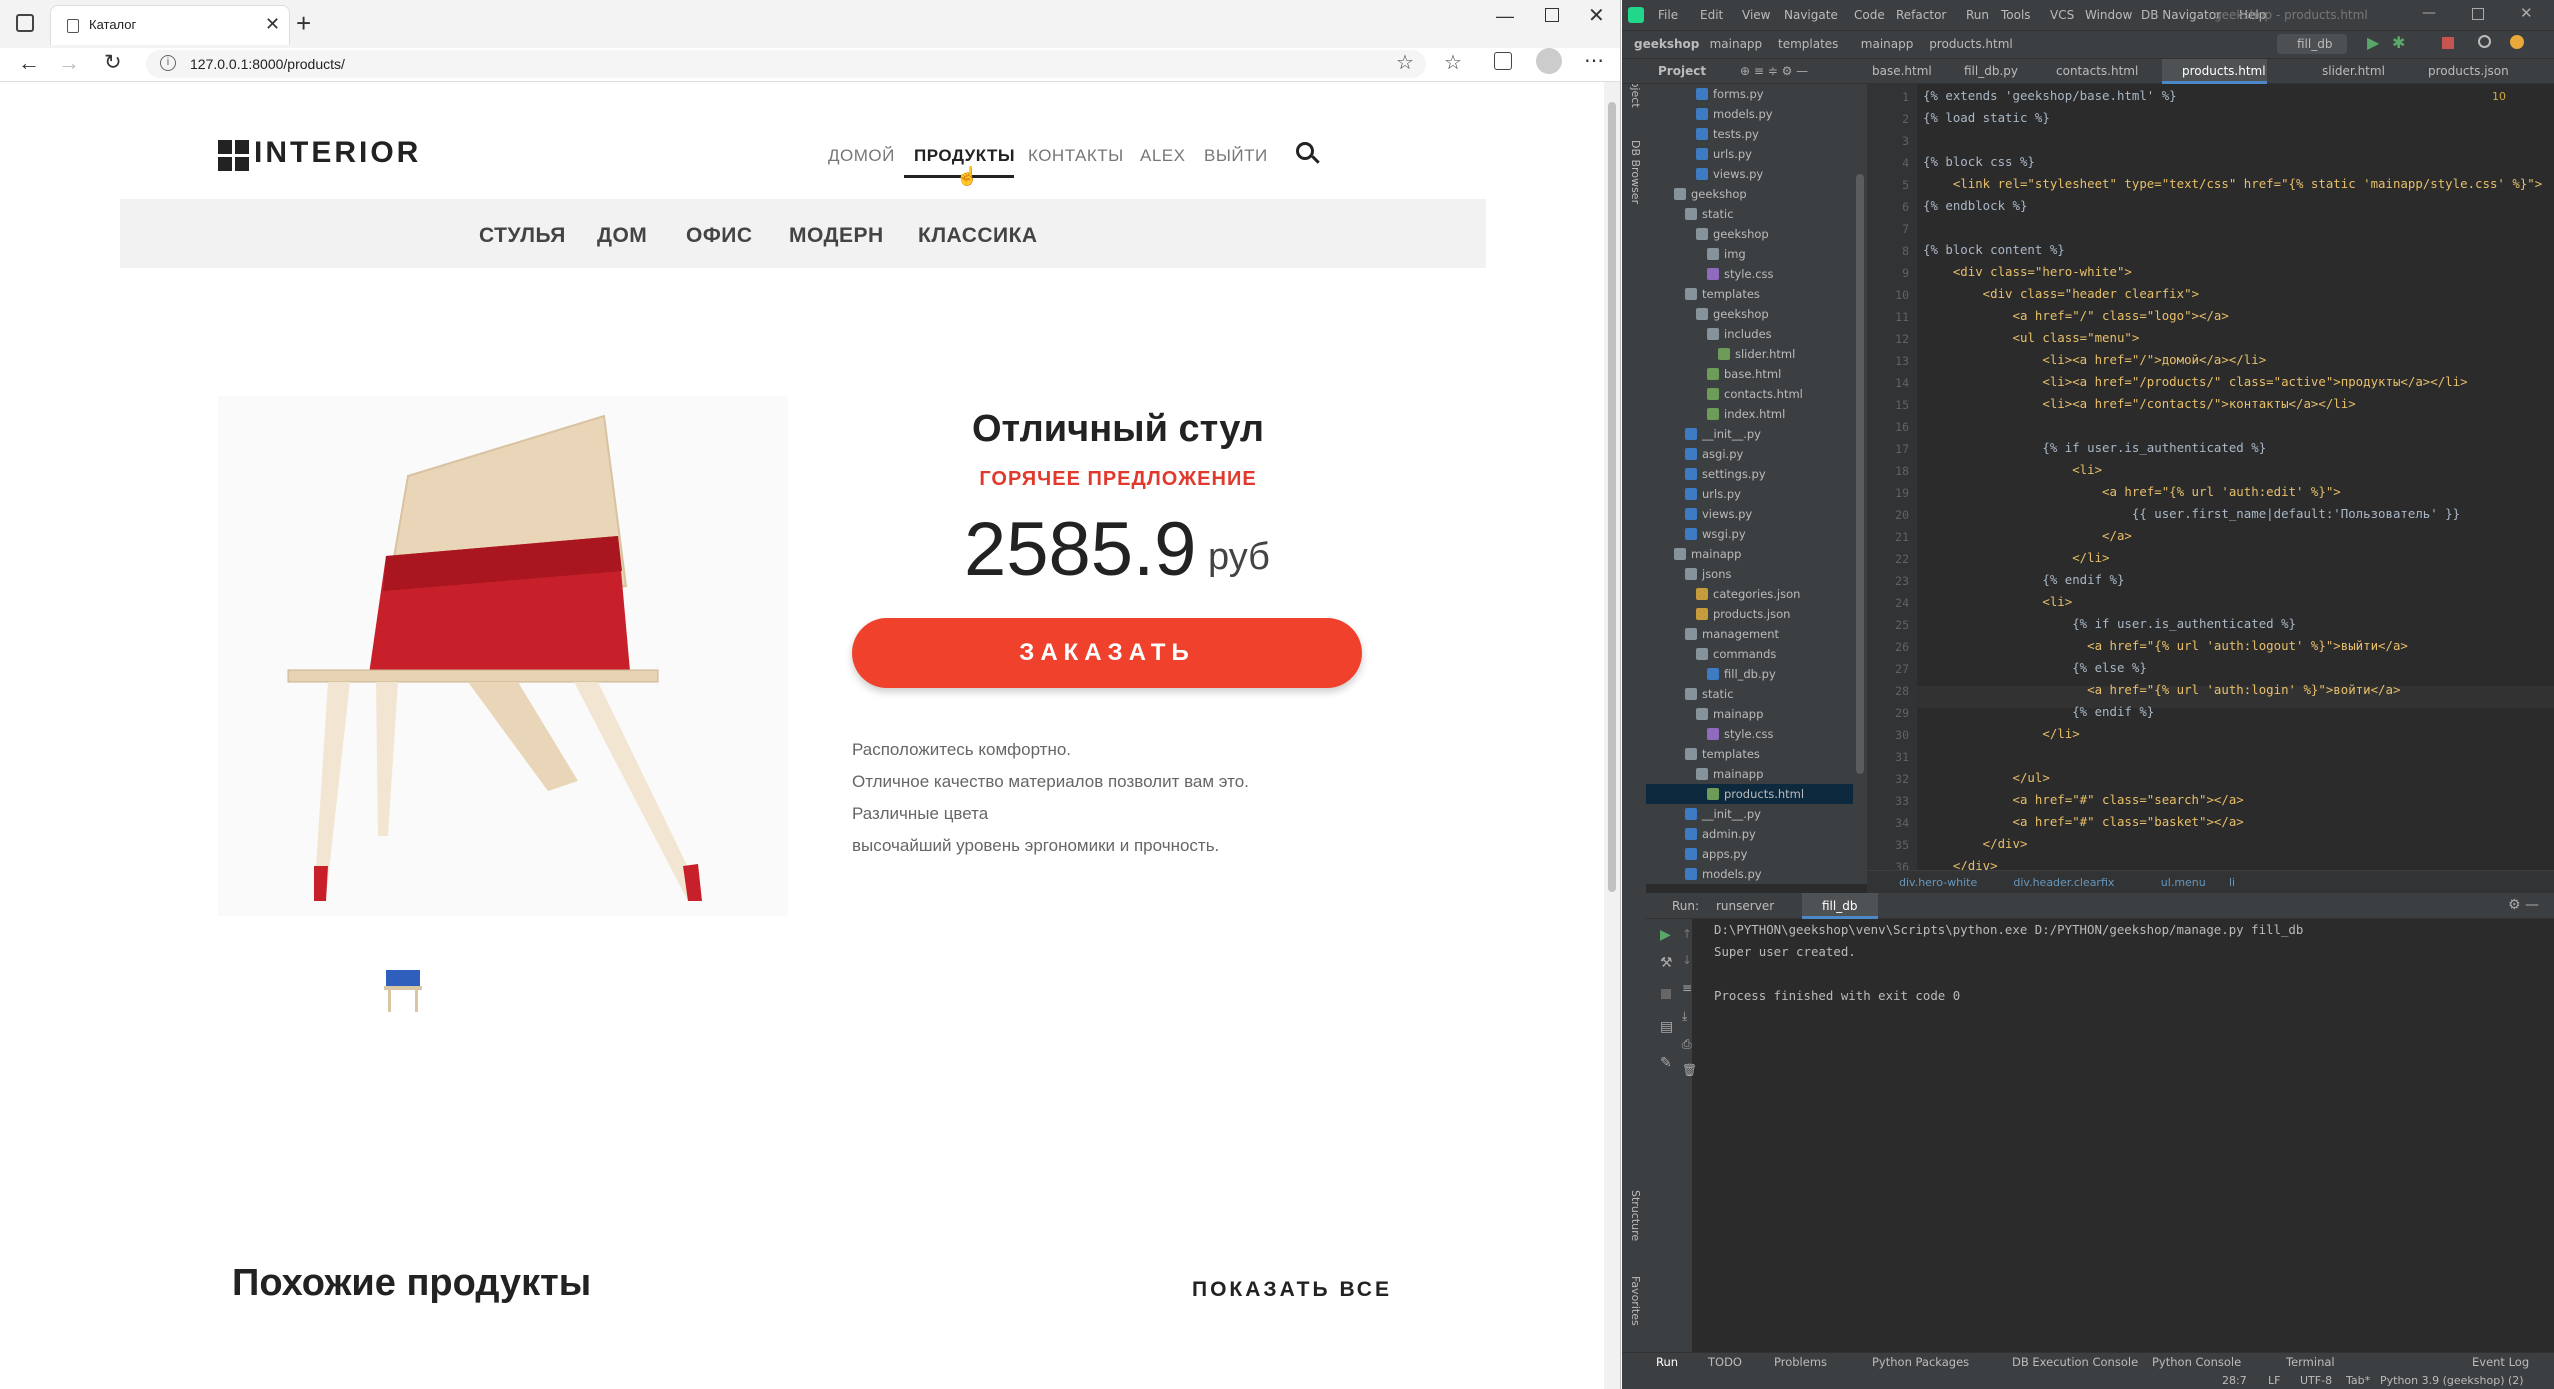 The width and height of the screenshot is (2554, 1389). I want to click on ide-menu-item: VCS, so click(2062, 15).